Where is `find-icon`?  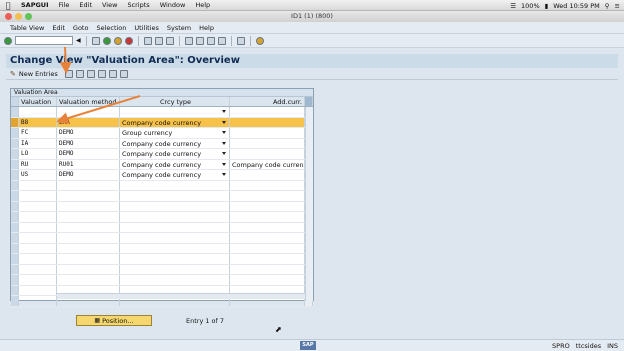 find-icon is located at coordinates (158, 40).